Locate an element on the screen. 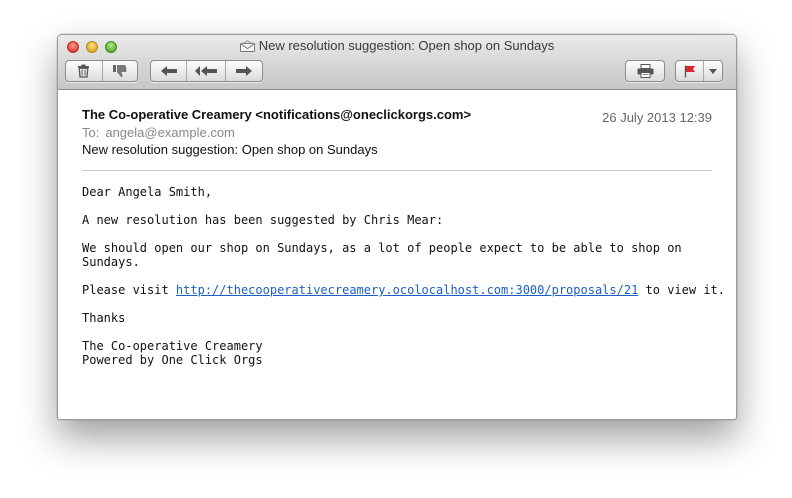 This screenshot has width=792, height=498. signature-line: Powered by One Click Orgs is located at coordinates (172, 360).